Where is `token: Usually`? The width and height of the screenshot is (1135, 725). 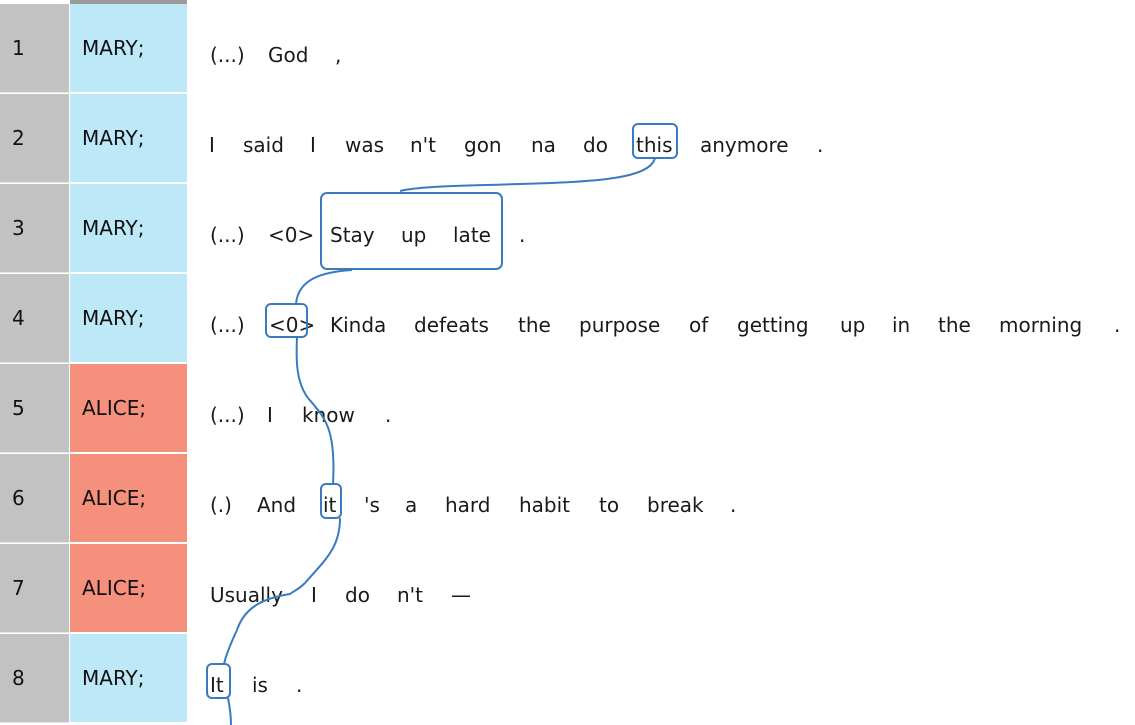 token: Usually is located at coordinates (246, 595).